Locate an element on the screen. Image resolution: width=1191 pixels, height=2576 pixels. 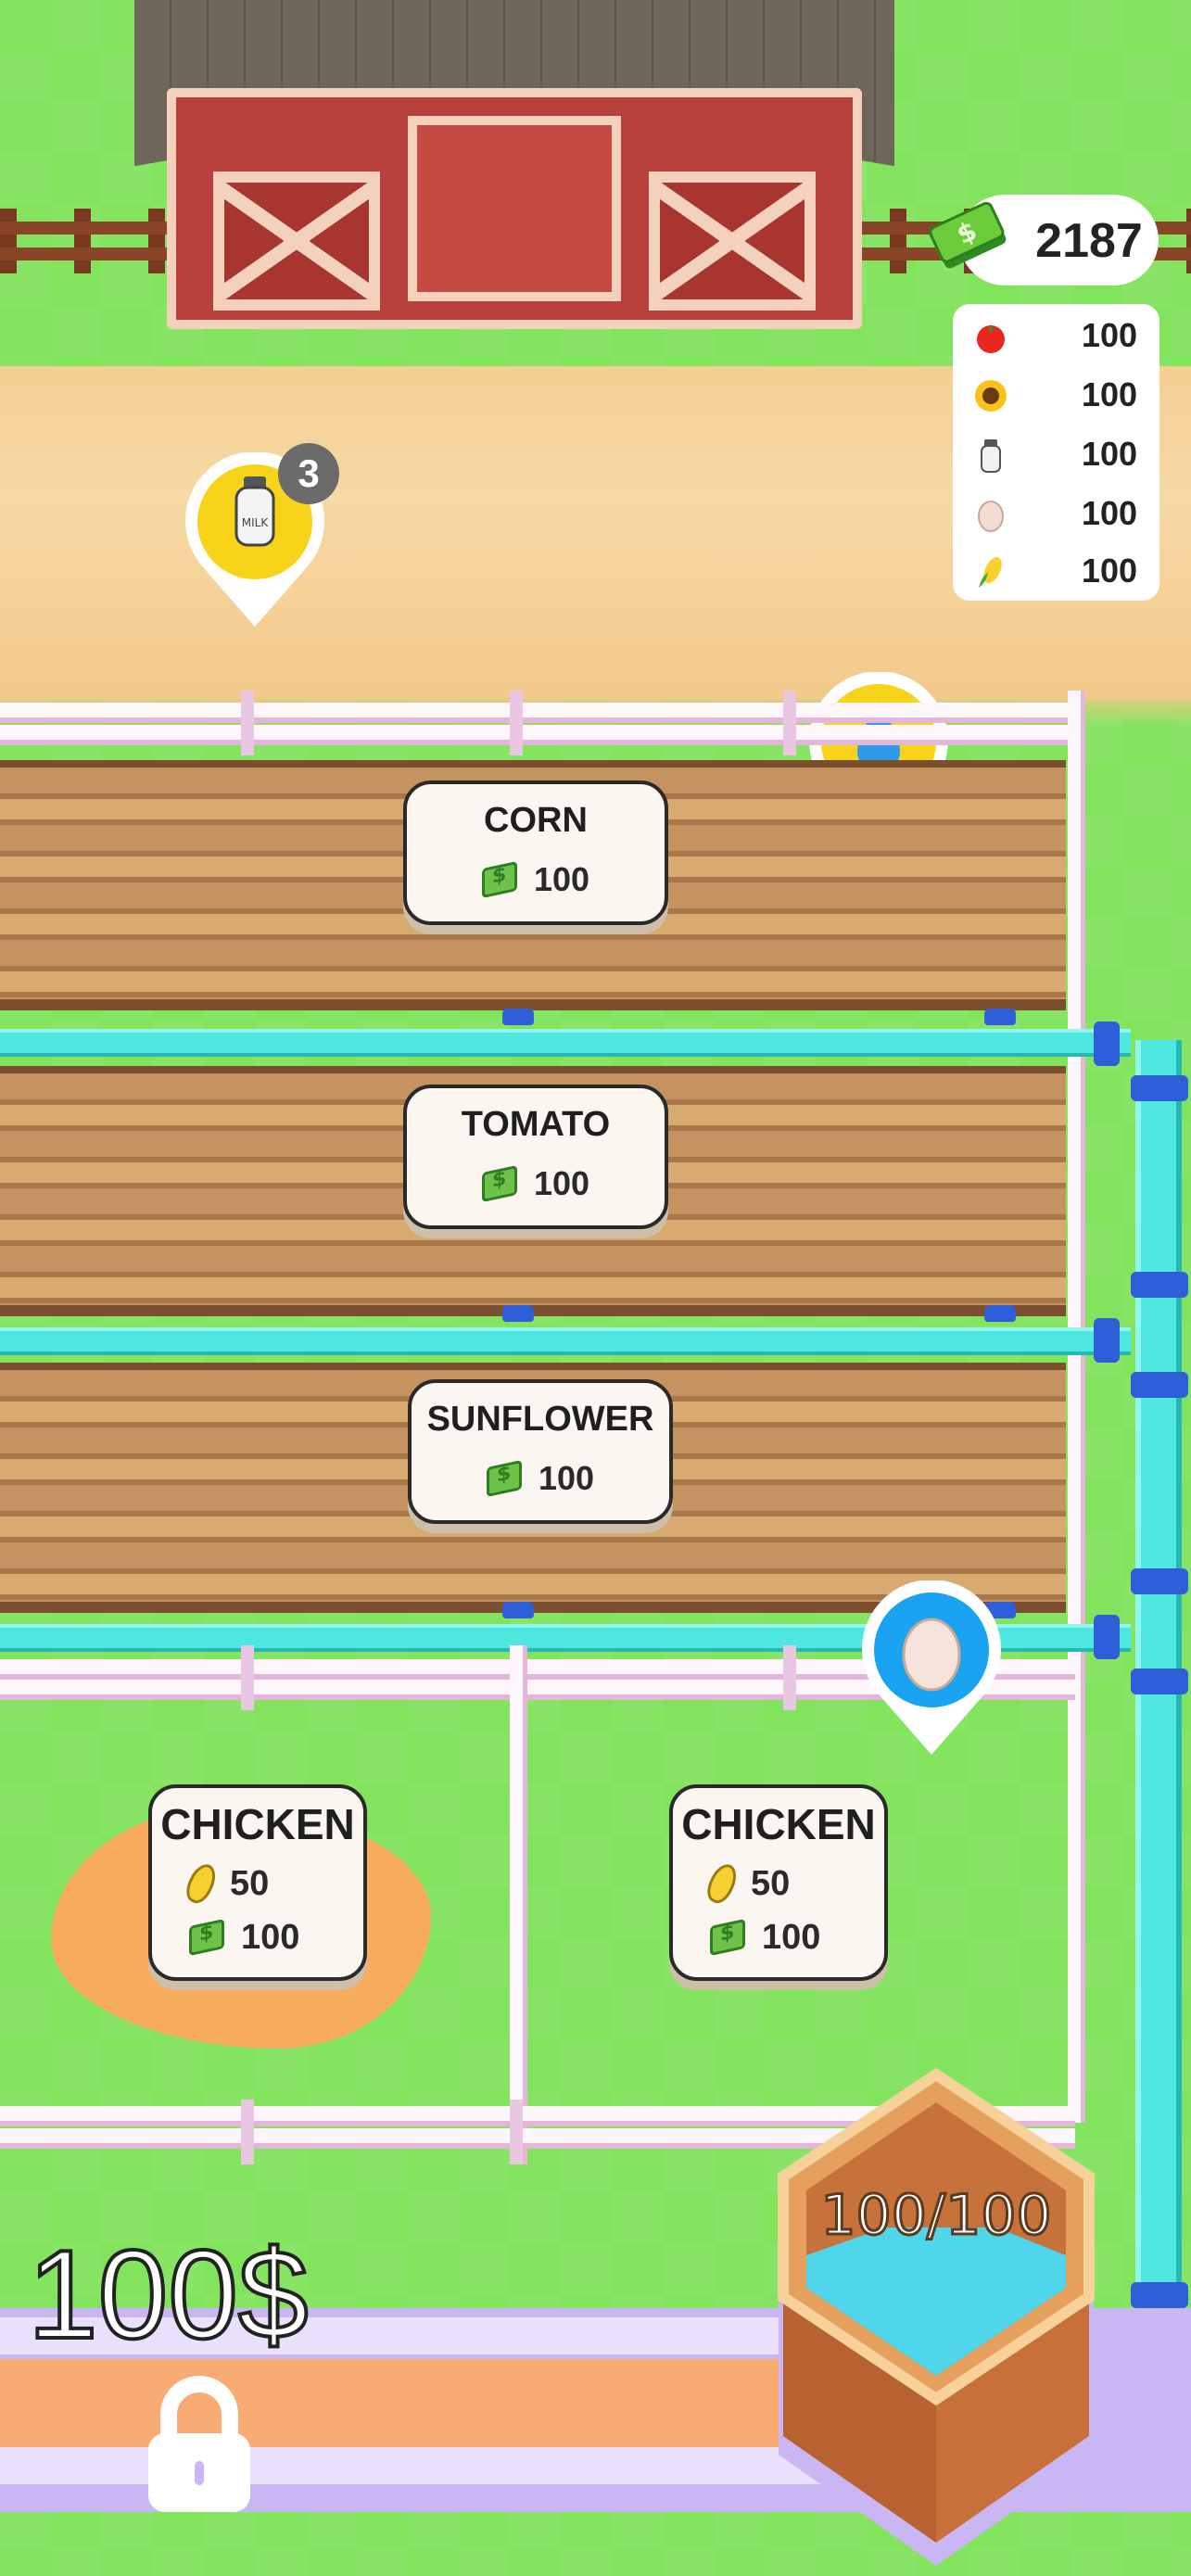
barn is located at coordinates (514, 208).